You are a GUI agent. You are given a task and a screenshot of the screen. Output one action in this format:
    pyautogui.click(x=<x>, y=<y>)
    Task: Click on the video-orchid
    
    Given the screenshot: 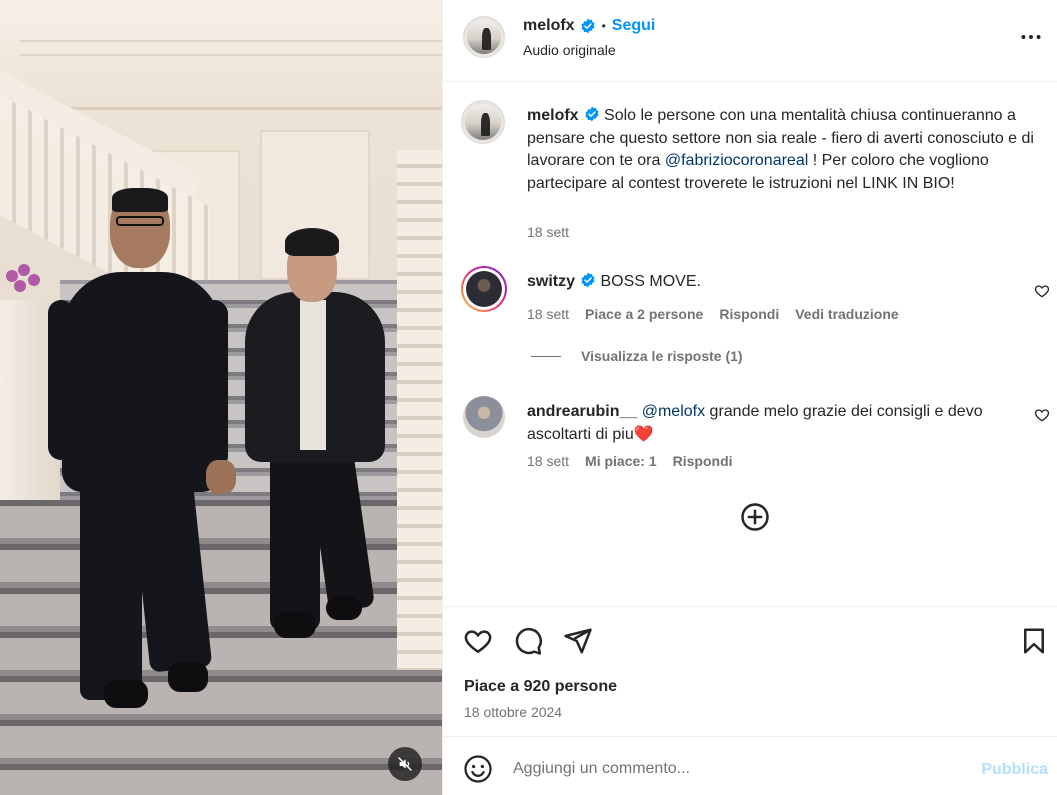 What is the action you would take?
    pyautogui.click(x=24, y=282)
    